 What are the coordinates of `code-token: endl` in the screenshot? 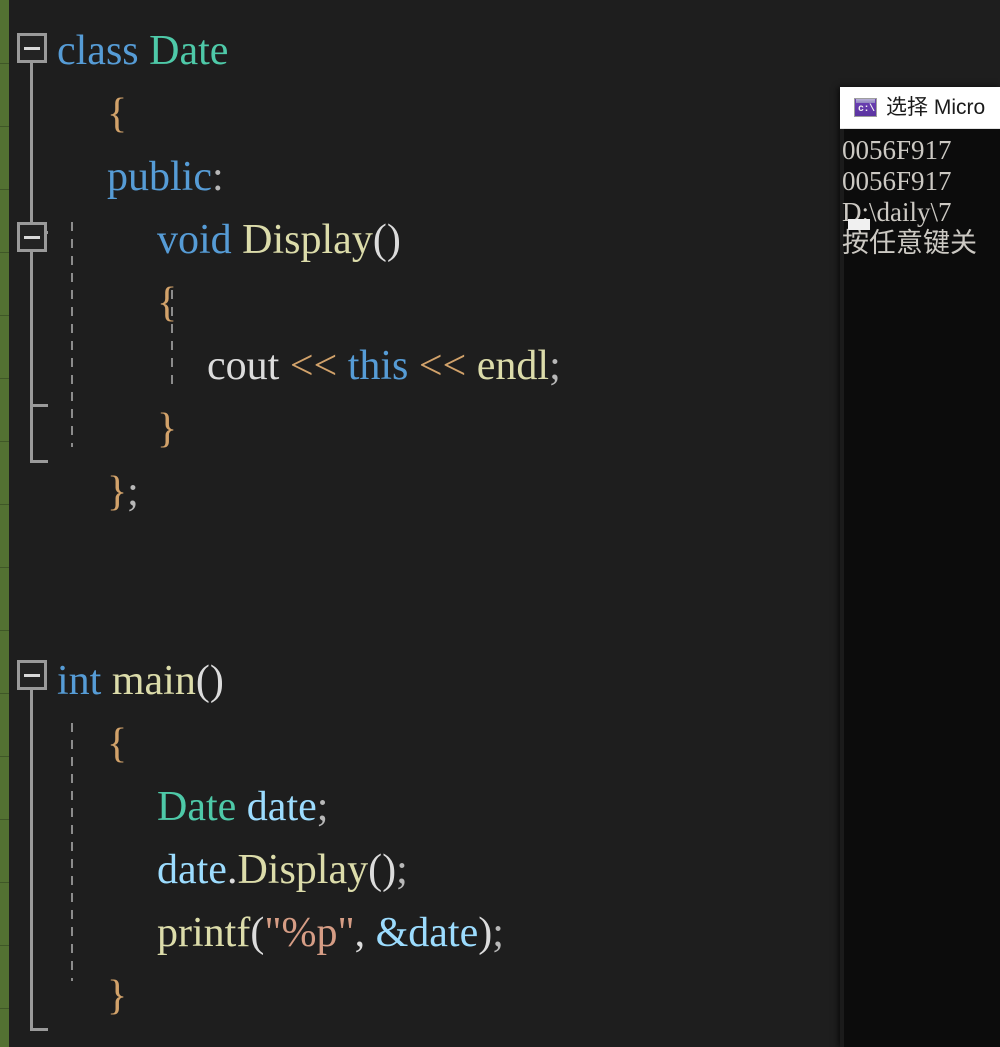 It's located at (513, 366).